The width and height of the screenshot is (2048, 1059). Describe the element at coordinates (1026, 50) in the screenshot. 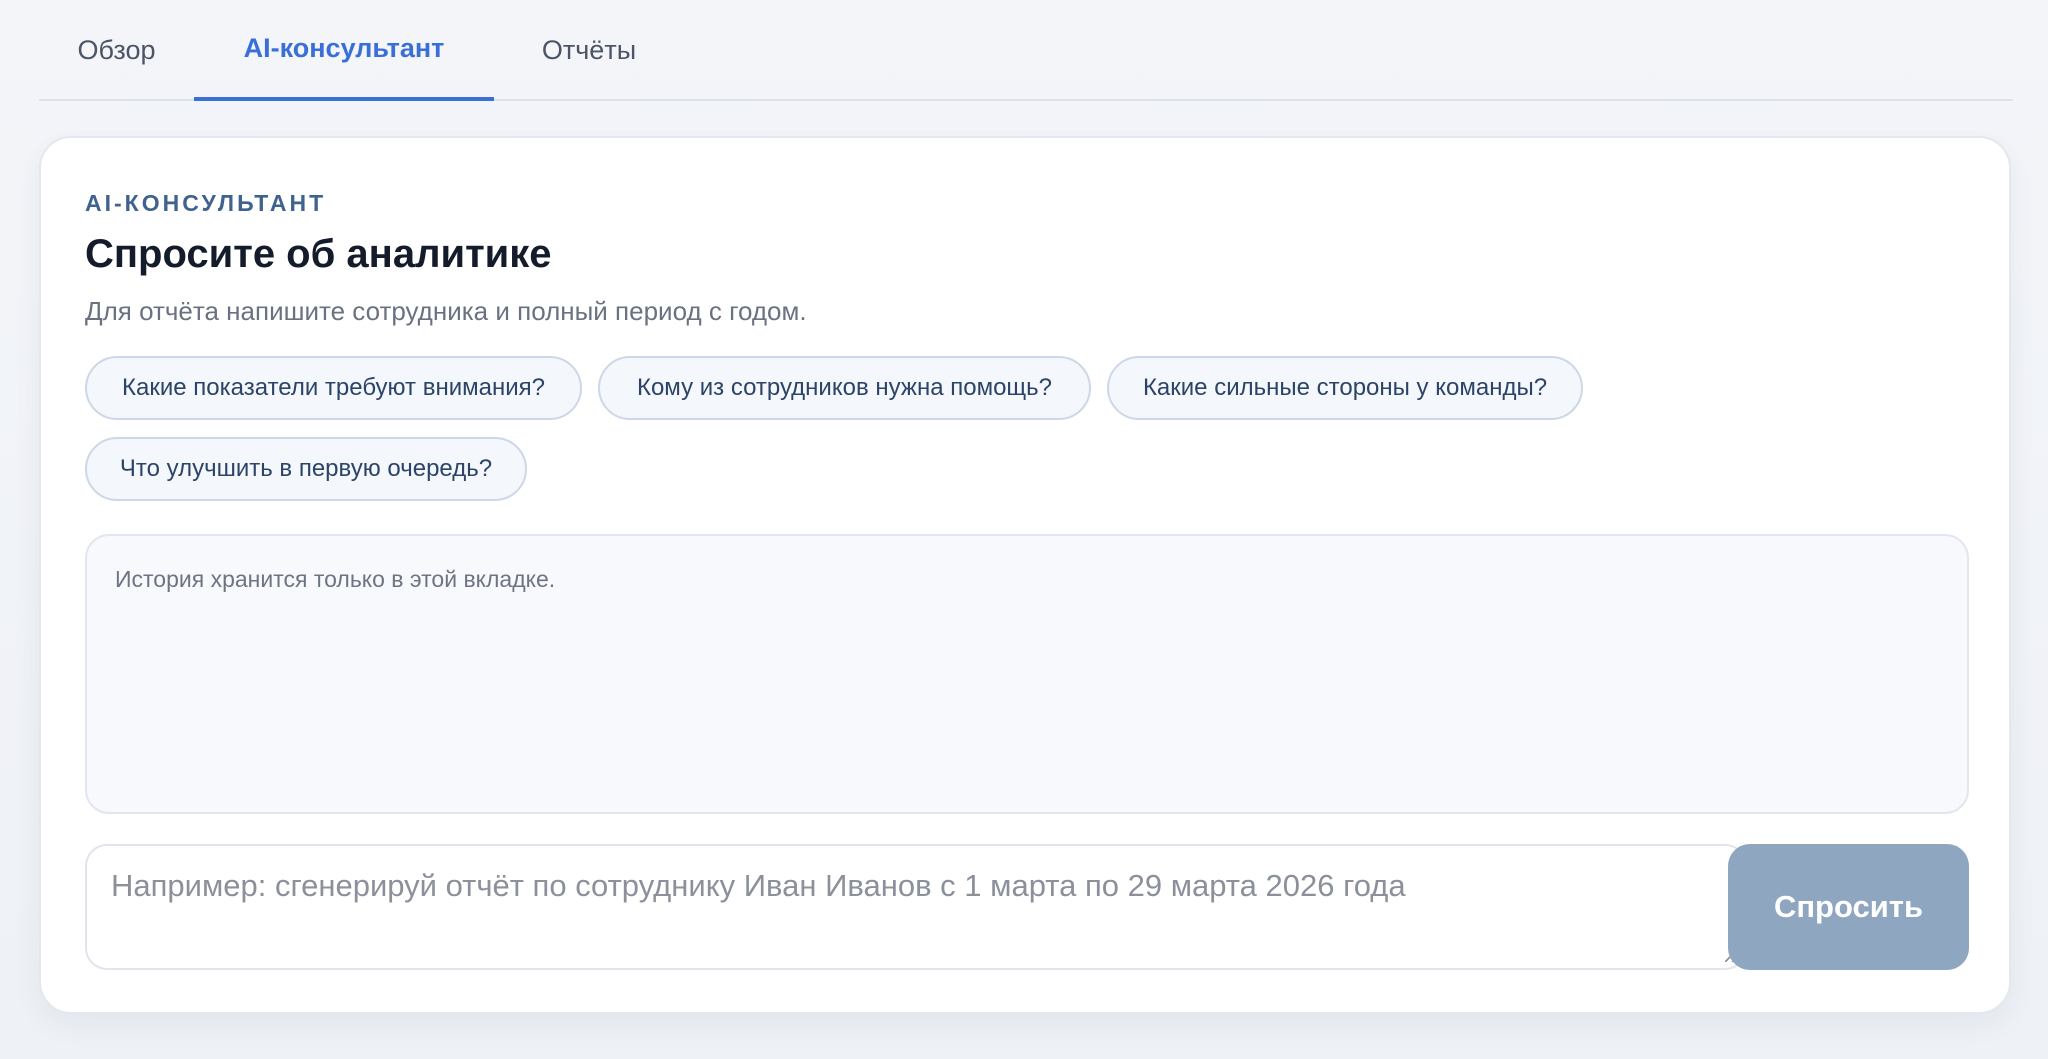

I see `tab-bar: Обзор AI-консультант Отчёты` at that location.